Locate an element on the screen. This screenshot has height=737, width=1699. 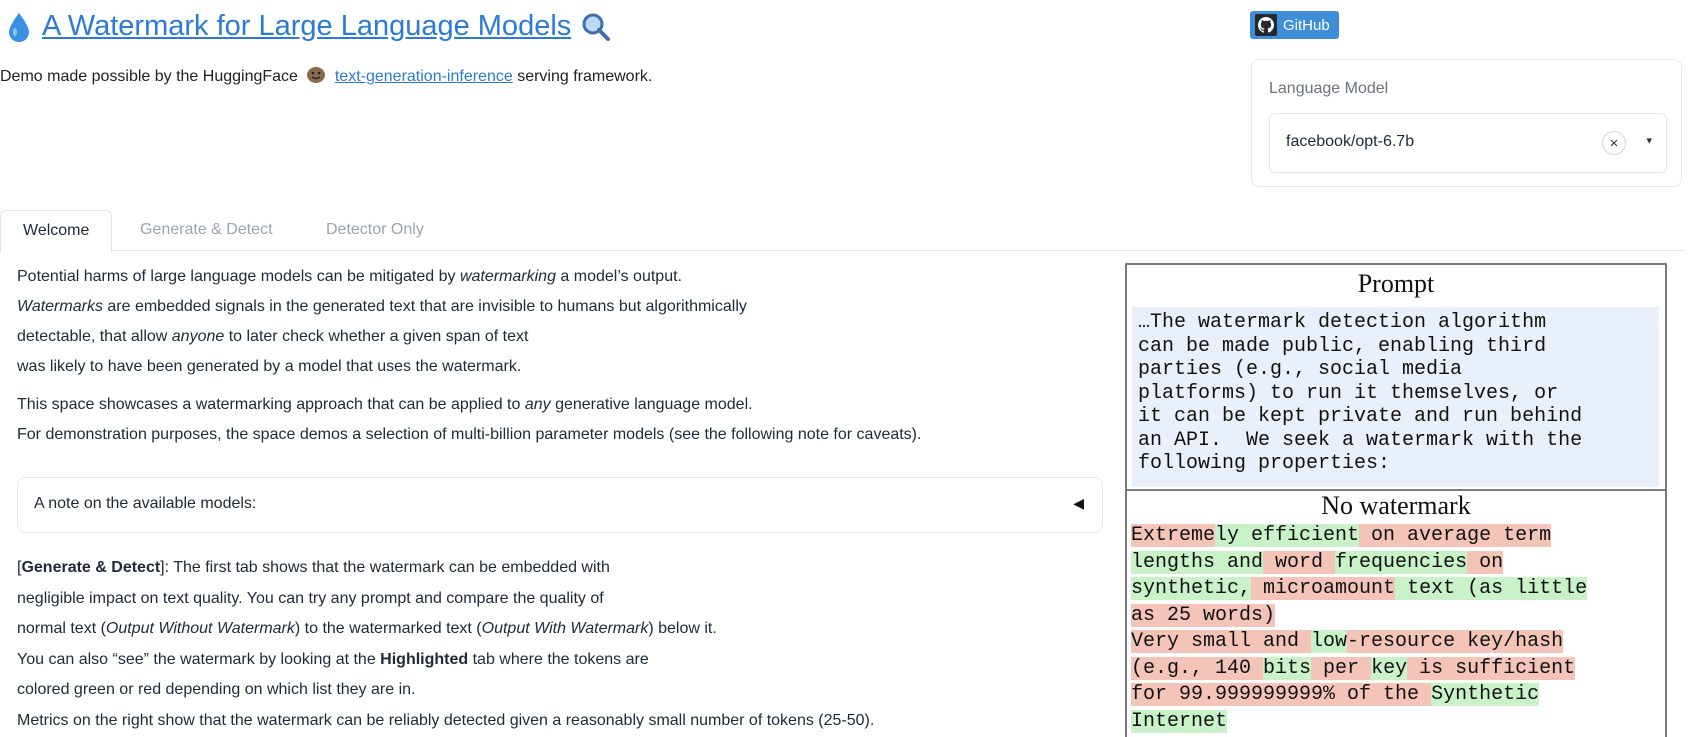
language-model-label: Language Model is located at coordinates (1329, 88).